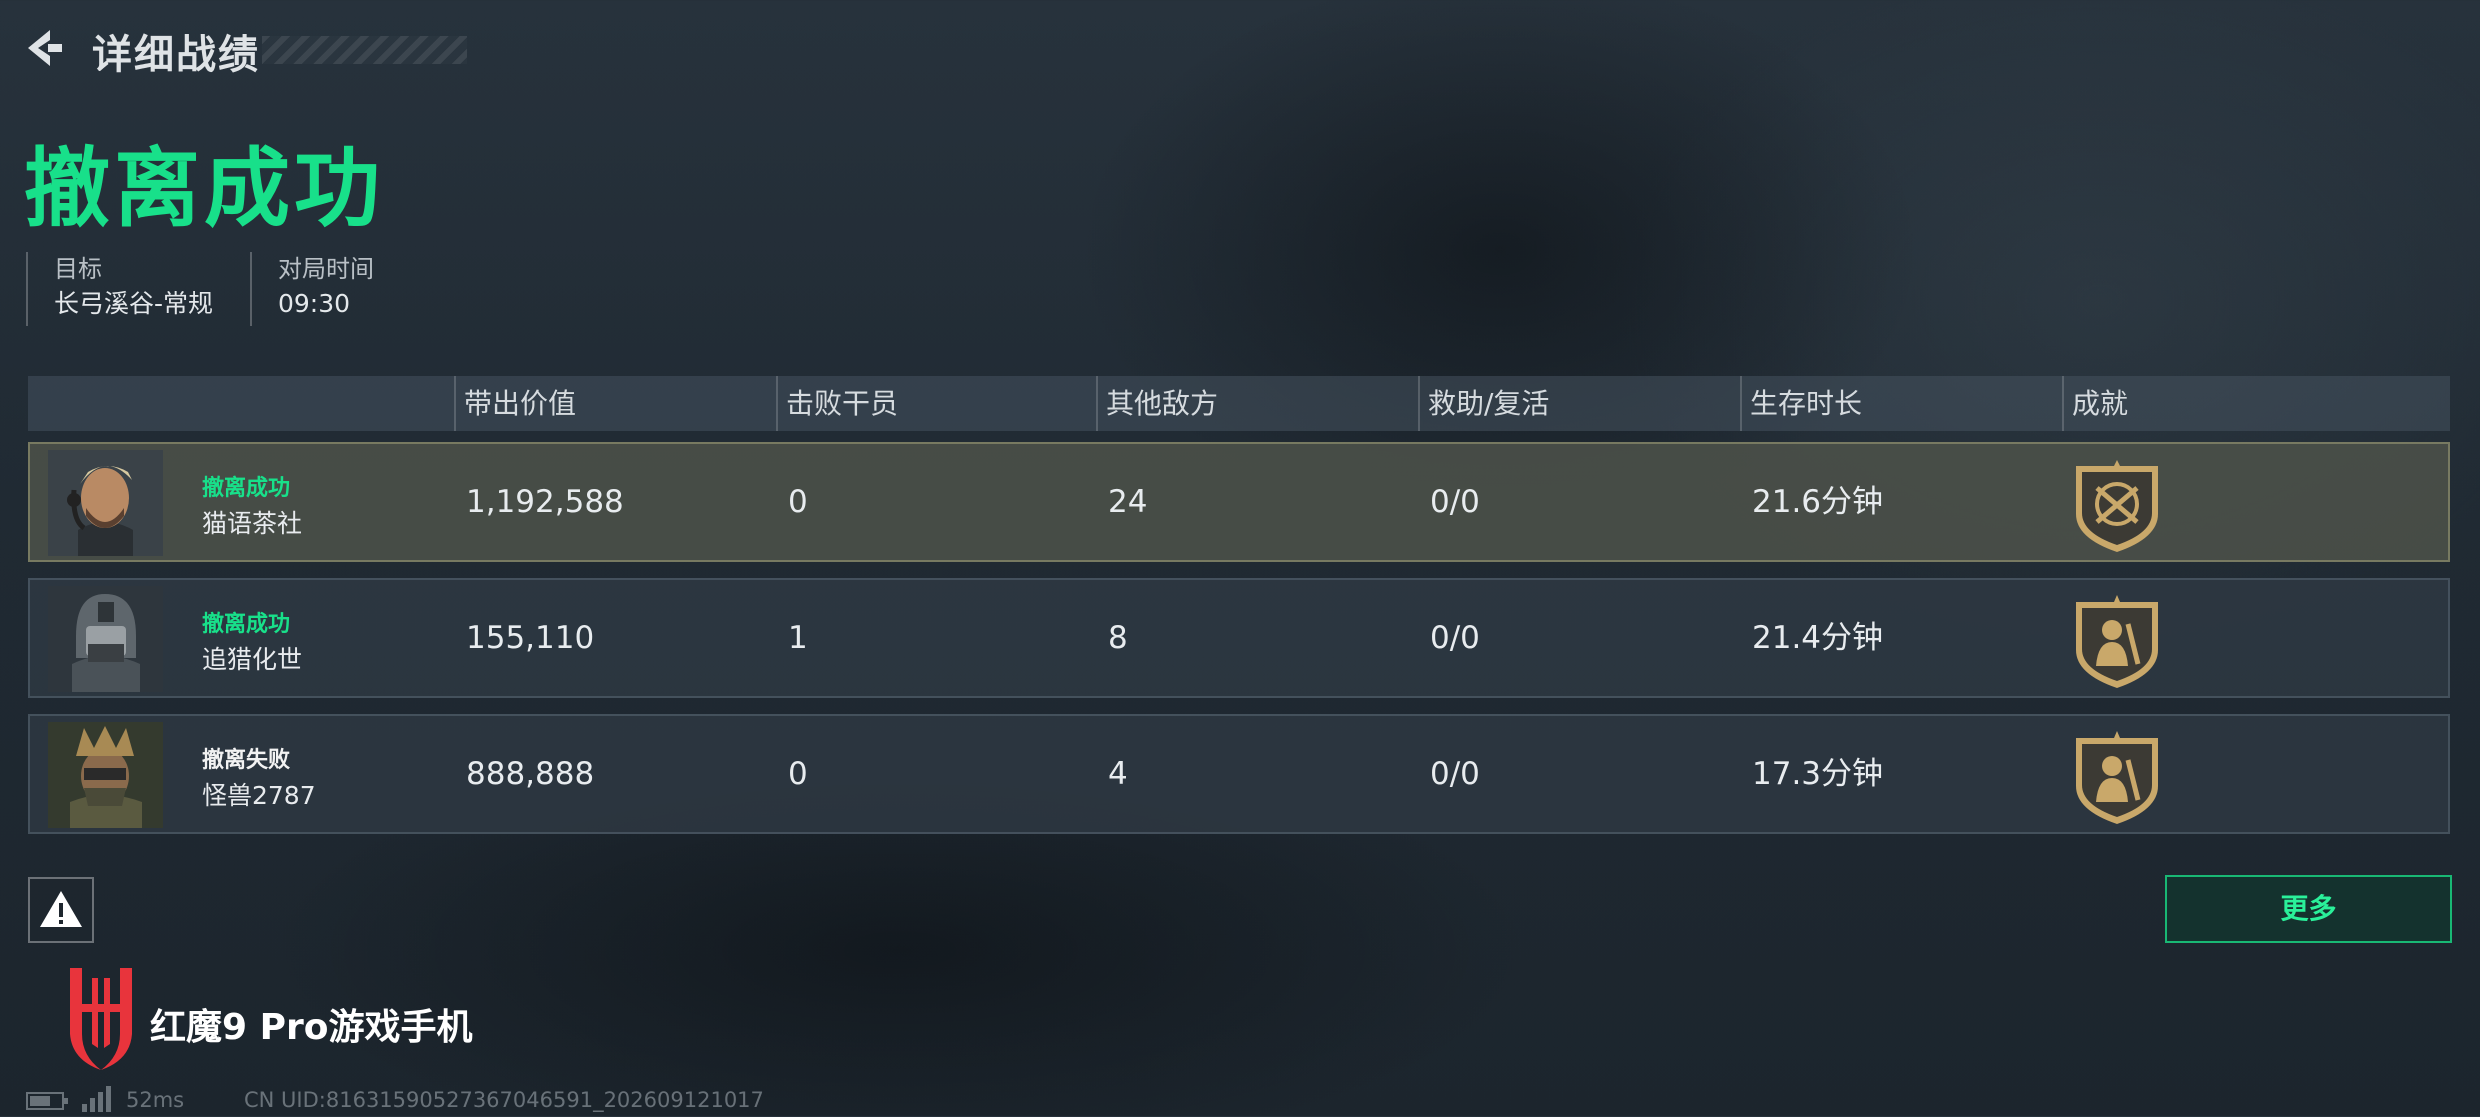  I want to click on page-title: 详细战绩, so click(176, 55).